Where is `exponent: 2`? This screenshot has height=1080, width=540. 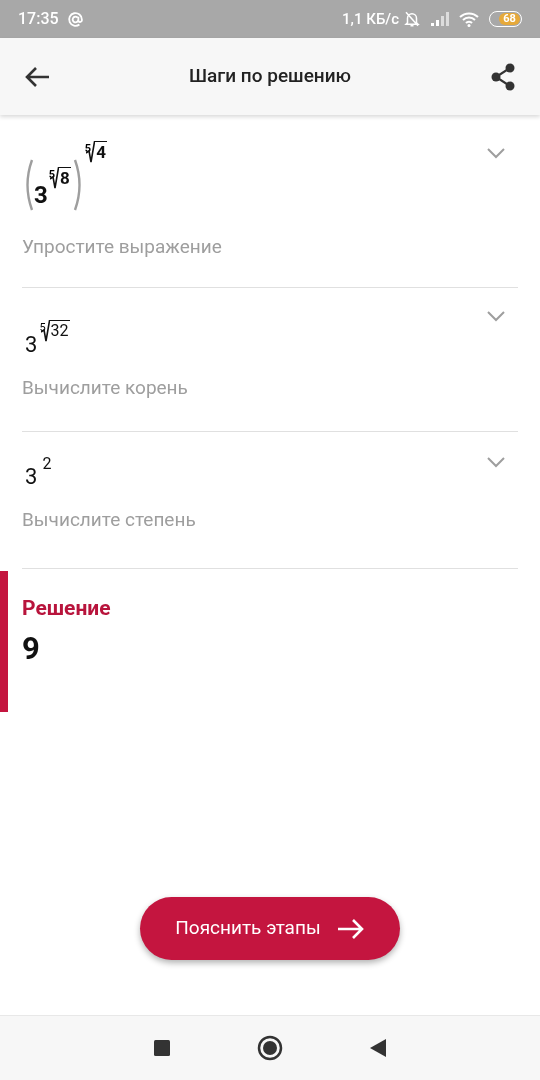 exponent: 2 is located at coordinates (47, 464).